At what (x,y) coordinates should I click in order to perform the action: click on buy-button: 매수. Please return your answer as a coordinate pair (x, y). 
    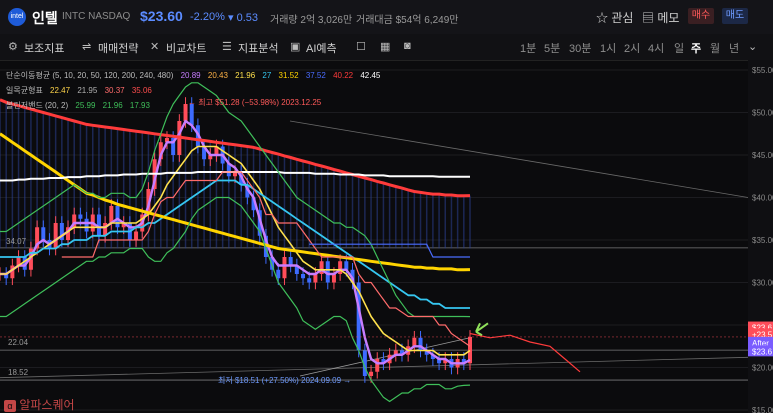
    Looking at the image, I should click on (701, 16).